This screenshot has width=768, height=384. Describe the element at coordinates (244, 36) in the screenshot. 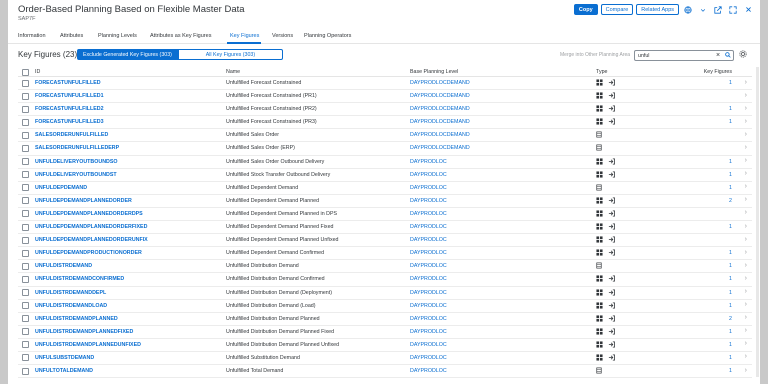

I see `tab-key-figures: Key Figures` at that location.